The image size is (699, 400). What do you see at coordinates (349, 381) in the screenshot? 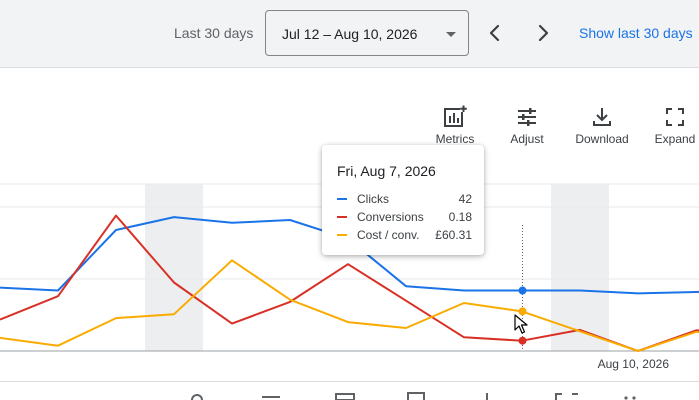
I see `section-divider` at bounding box center [349, 381].